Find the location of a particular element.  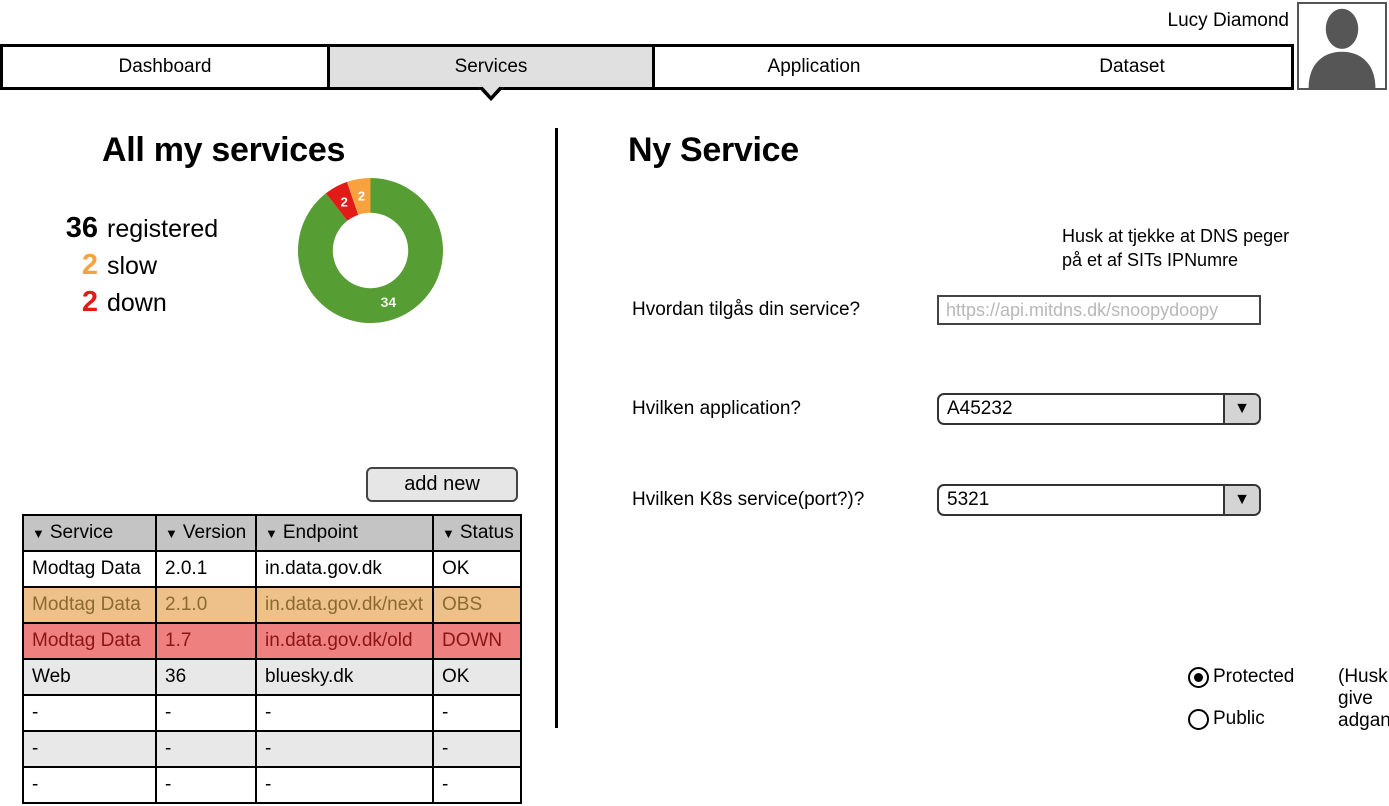

stat-registered-count: 36 is located at coordinates (81, 228).